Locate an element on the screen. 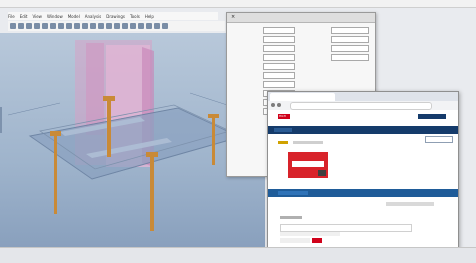 Image resolution: width=476 pixels, height=263 pixels. grid-line is located at coordinates (34, 109).